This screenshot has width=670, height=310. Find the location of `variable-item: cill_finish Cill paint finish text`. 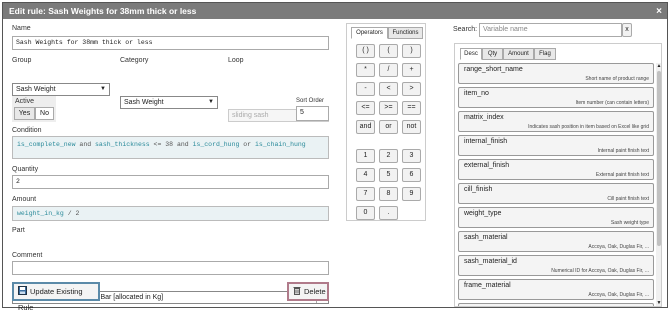

variable-item: cill_finish Cill paint finish text is located at coordinates (556, 193).